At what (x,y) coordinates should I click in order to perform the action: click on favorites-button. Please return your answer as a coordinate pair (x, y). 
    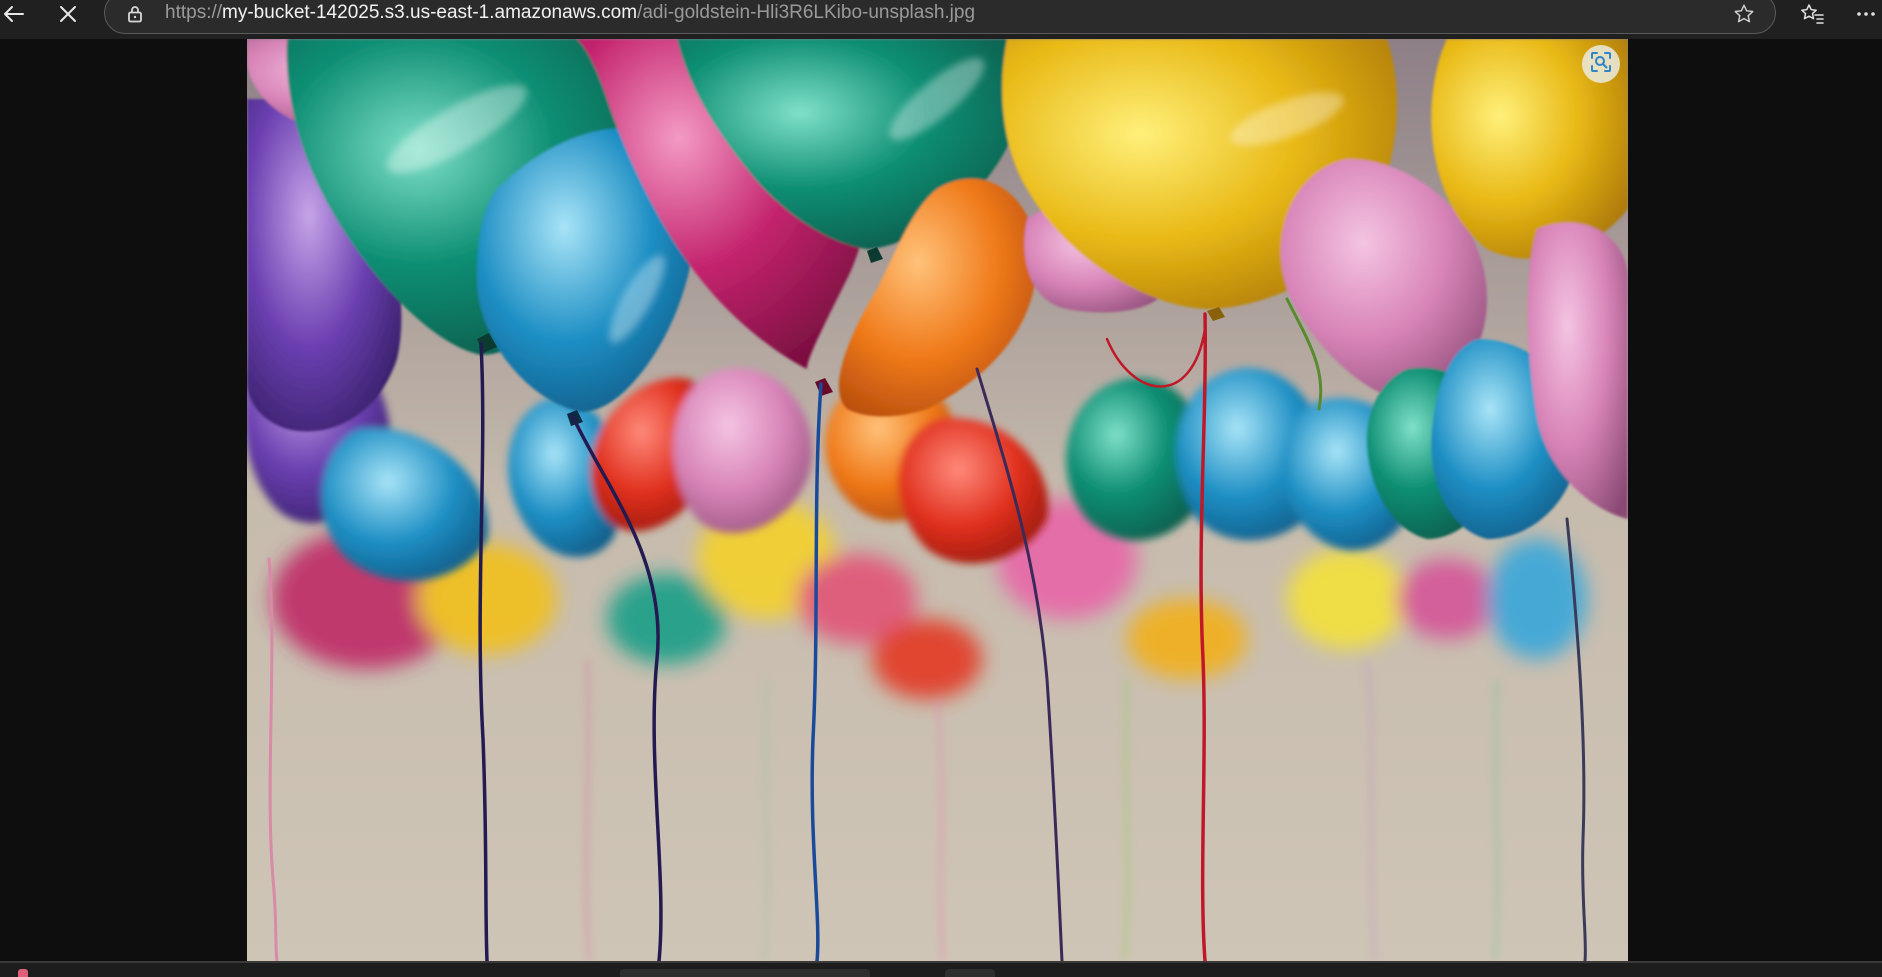
    Looking at the image, I should click on (1812, 14).